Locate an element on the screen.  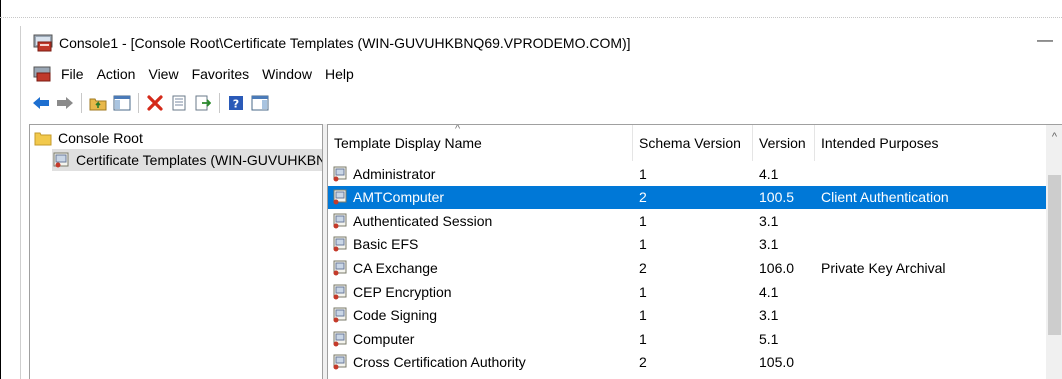
table-row: Authenticated Session 1 3.1 is located at coordinates (688, 220).